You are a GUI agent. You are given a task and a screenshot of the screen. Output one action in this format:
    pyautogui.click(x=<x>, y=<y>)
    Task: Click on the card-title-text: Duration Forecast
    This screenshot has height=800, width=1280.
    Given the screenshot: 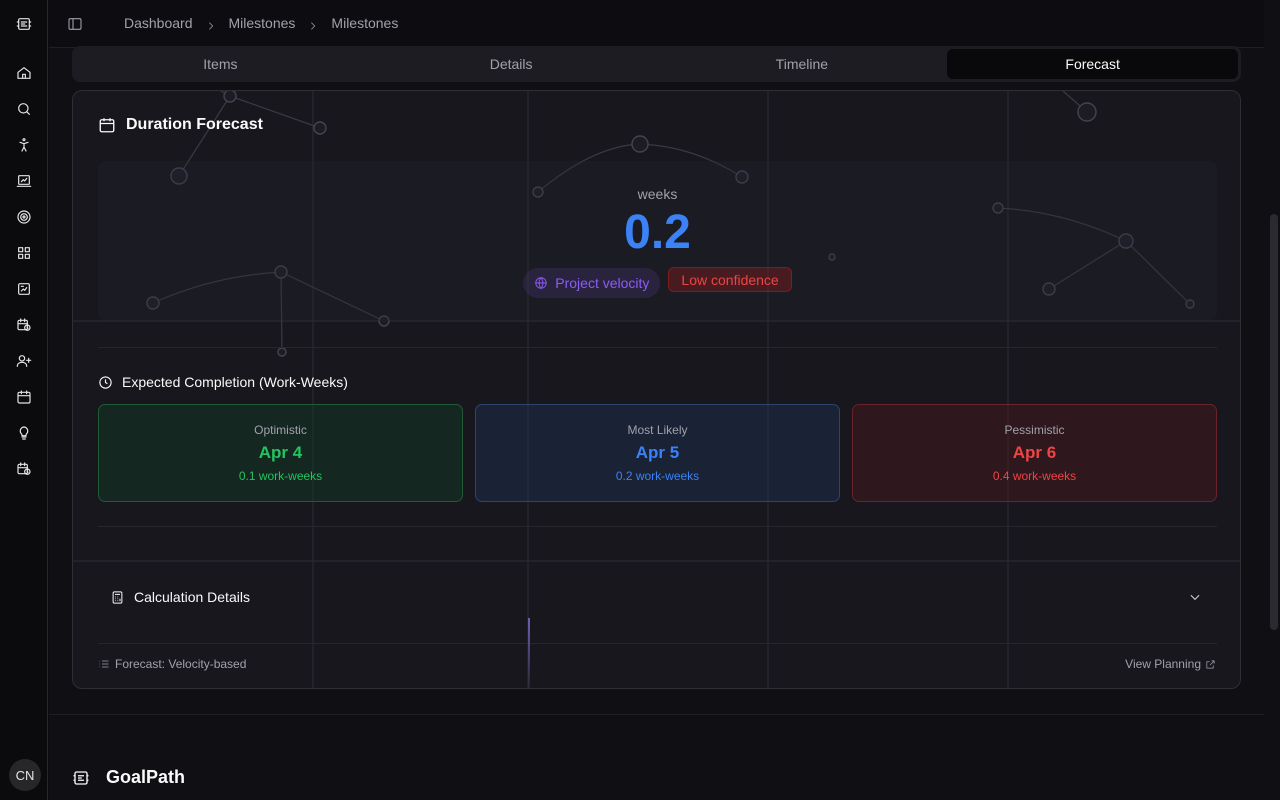 What is the action you would take?
    pyautogui.click(x=194, y=124)
    